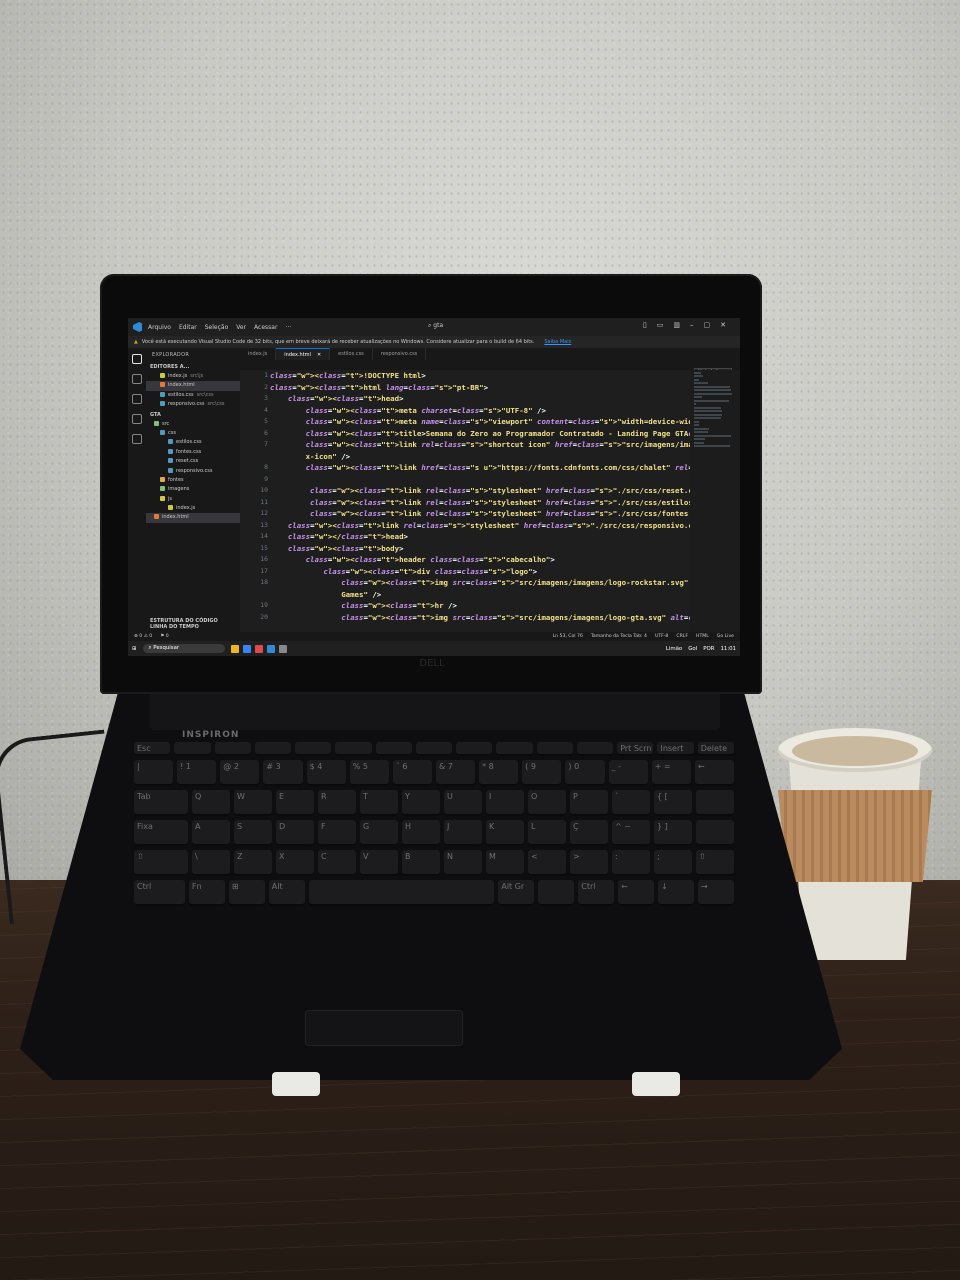  What do you see at coordinates (197, 773) in the screenshot?
I see `keyboard-key: ! 1` at bounding box center [197, 773].